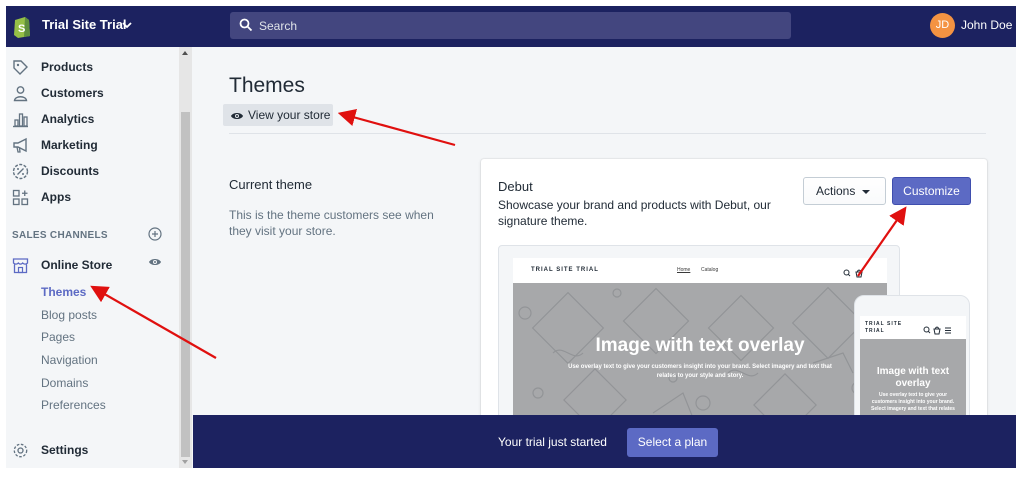  What do you see at coordinates (271, 184) in the screenshot?
I see `current-theme-heading: Current theme` at bounding box center [271, 184].